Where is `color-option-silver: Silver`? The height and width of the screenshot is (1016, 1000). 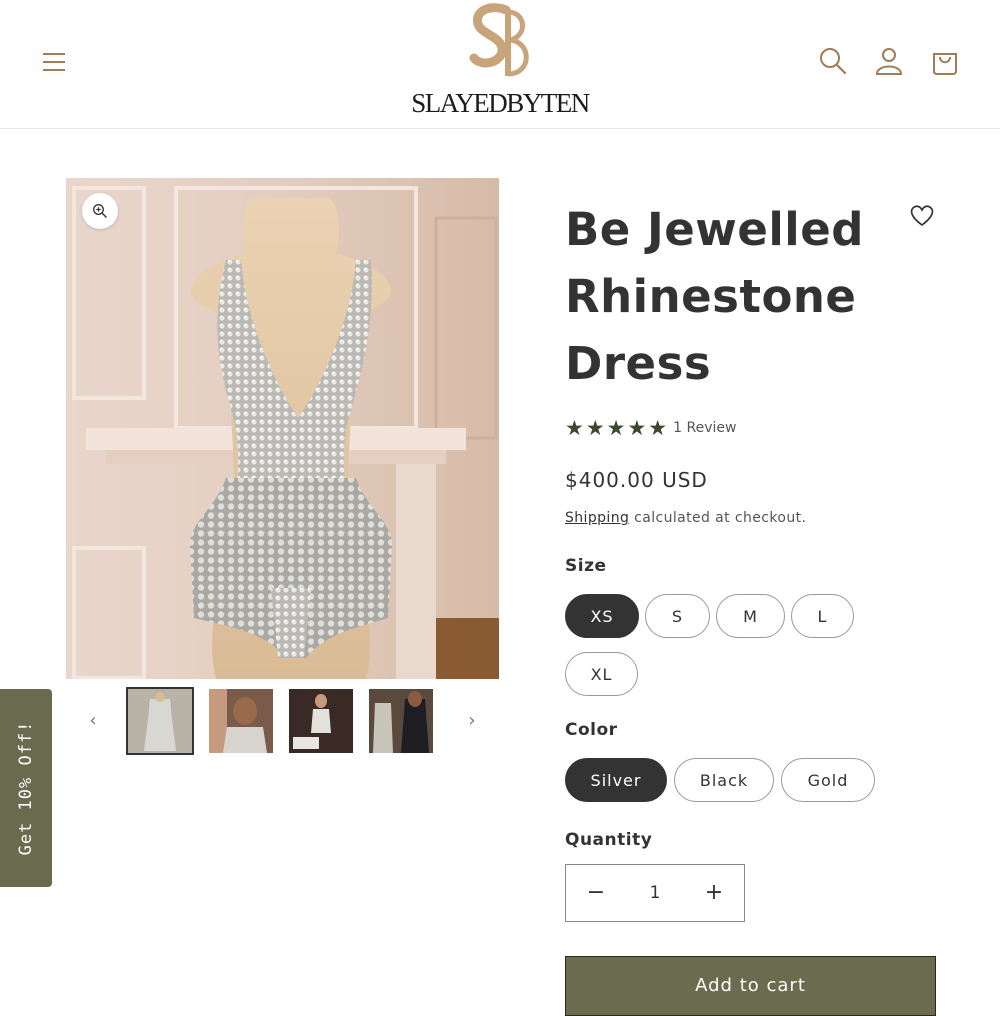
color-option-silver: Silver is located at coordinates (616, 780).